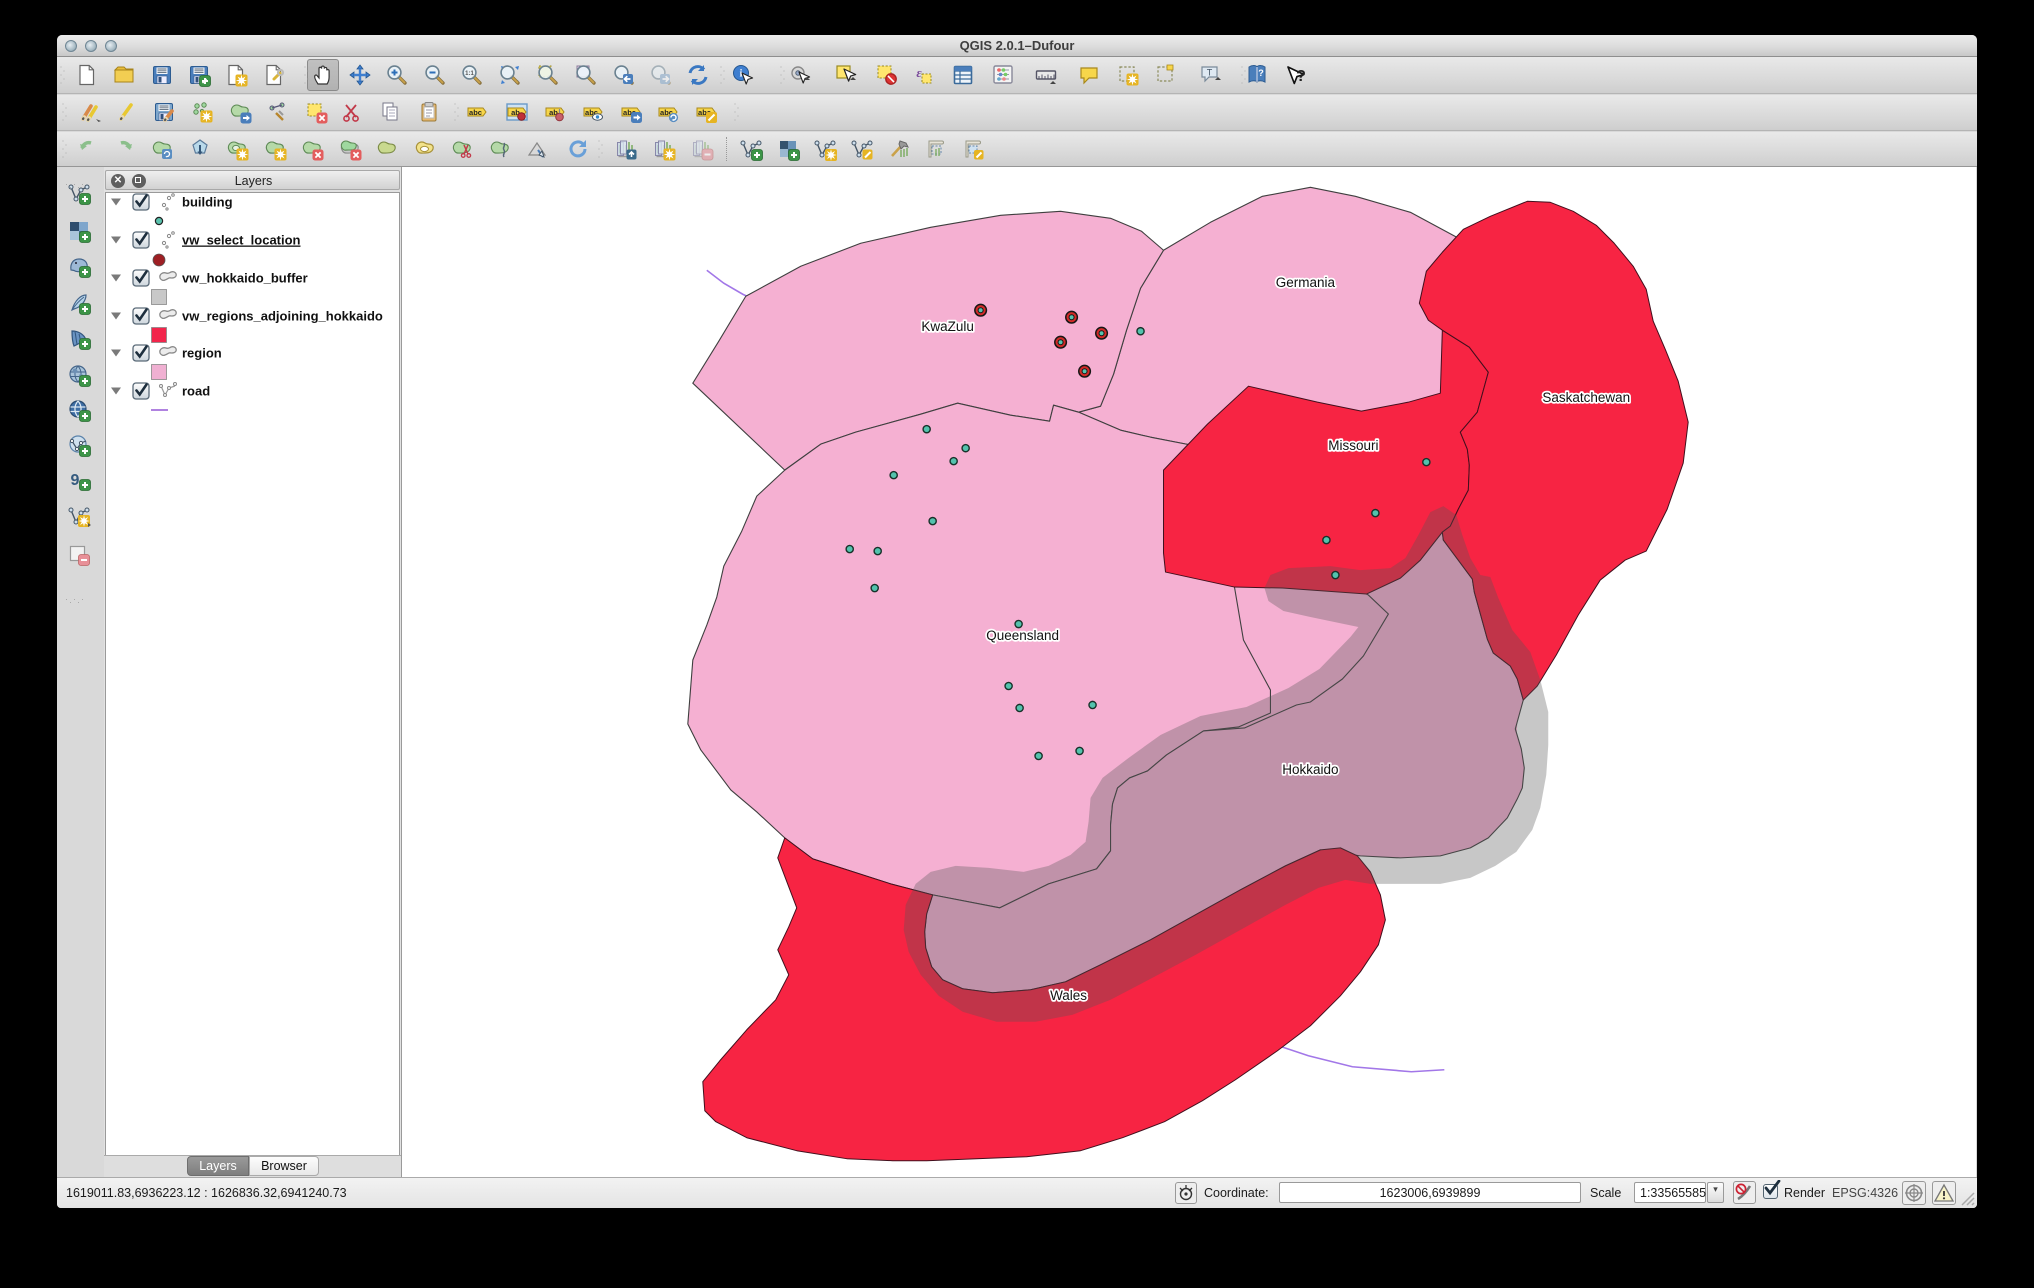 Image resolution: width=2034 pixels, height=1288 pixels. What do you see at coordinates (469, 74) in the screenshot?
I see `svg-text: 1:1` at bounding box center [469, 74].